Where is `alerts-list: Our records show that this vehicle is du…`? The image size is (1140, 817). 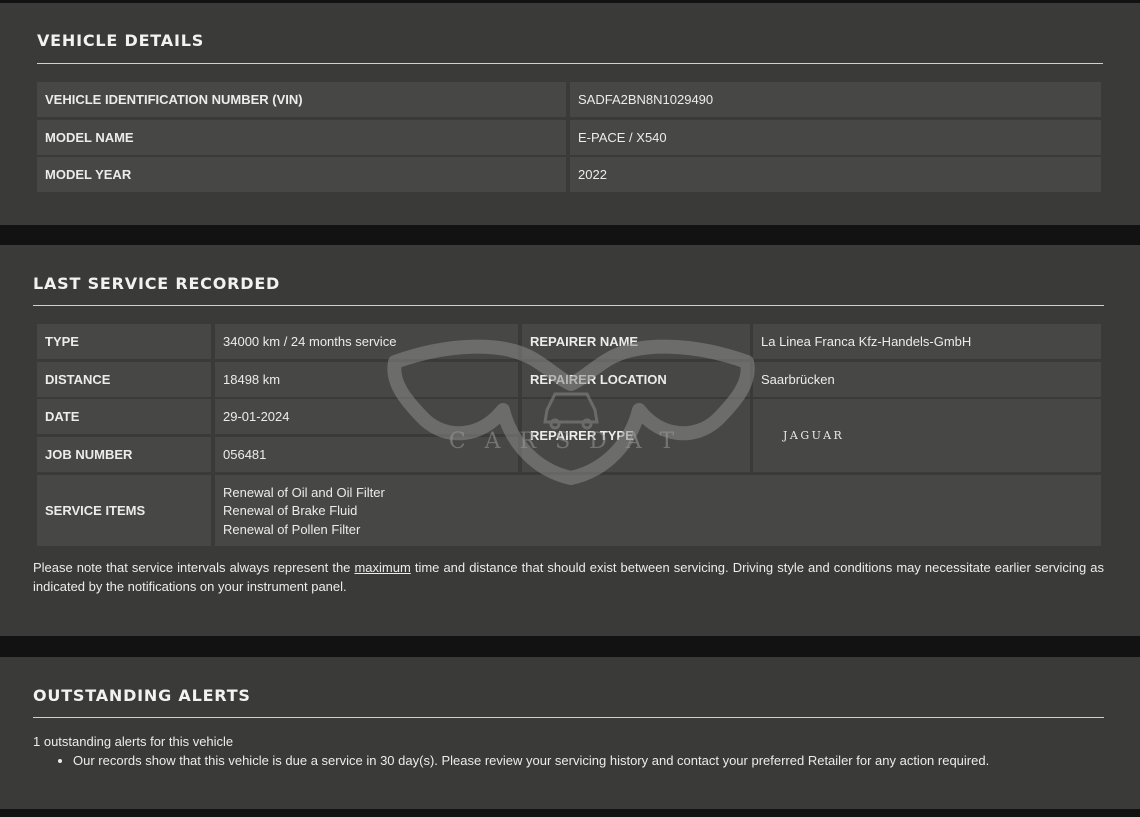
alerts-list: Our records show that this vehicle is du… is located at coordinates (531, 760).